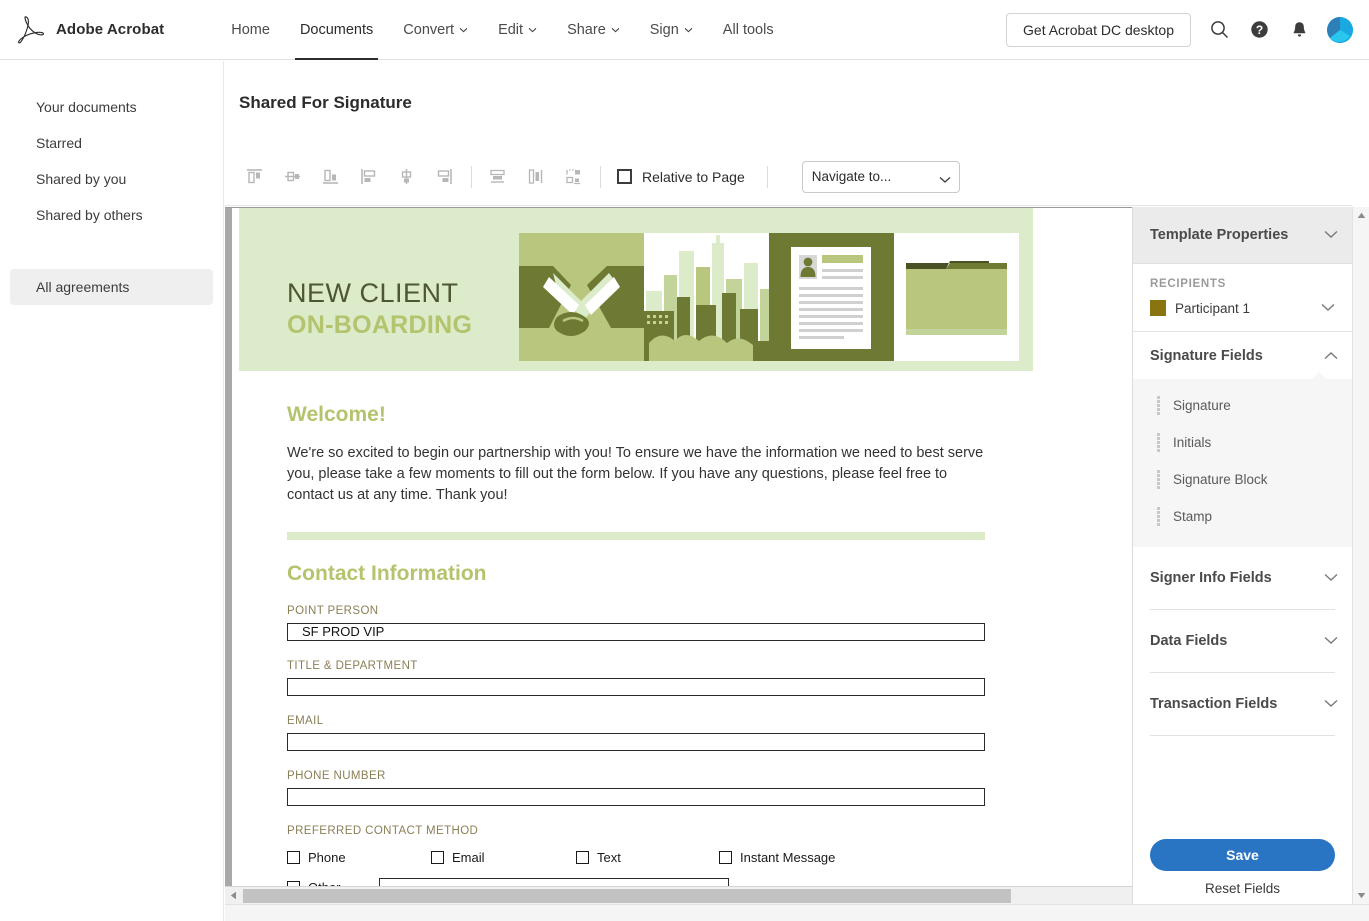  What do you see at coordinates (1299, 30) in the screenshot?
I see `notifications-icon` at bounding box center [1299, 30].